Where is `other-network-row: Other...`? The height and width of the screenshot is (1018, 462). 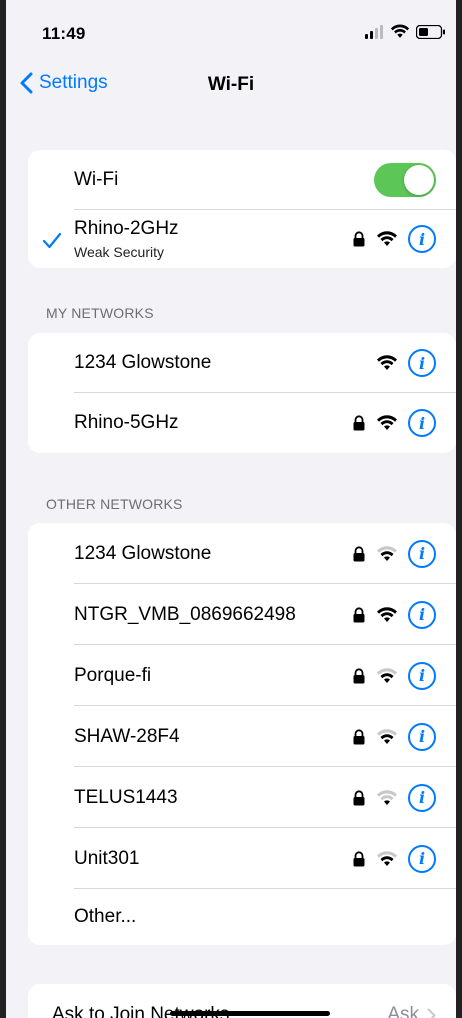 other-network-row: Other... is located at coordinates (242, 917).